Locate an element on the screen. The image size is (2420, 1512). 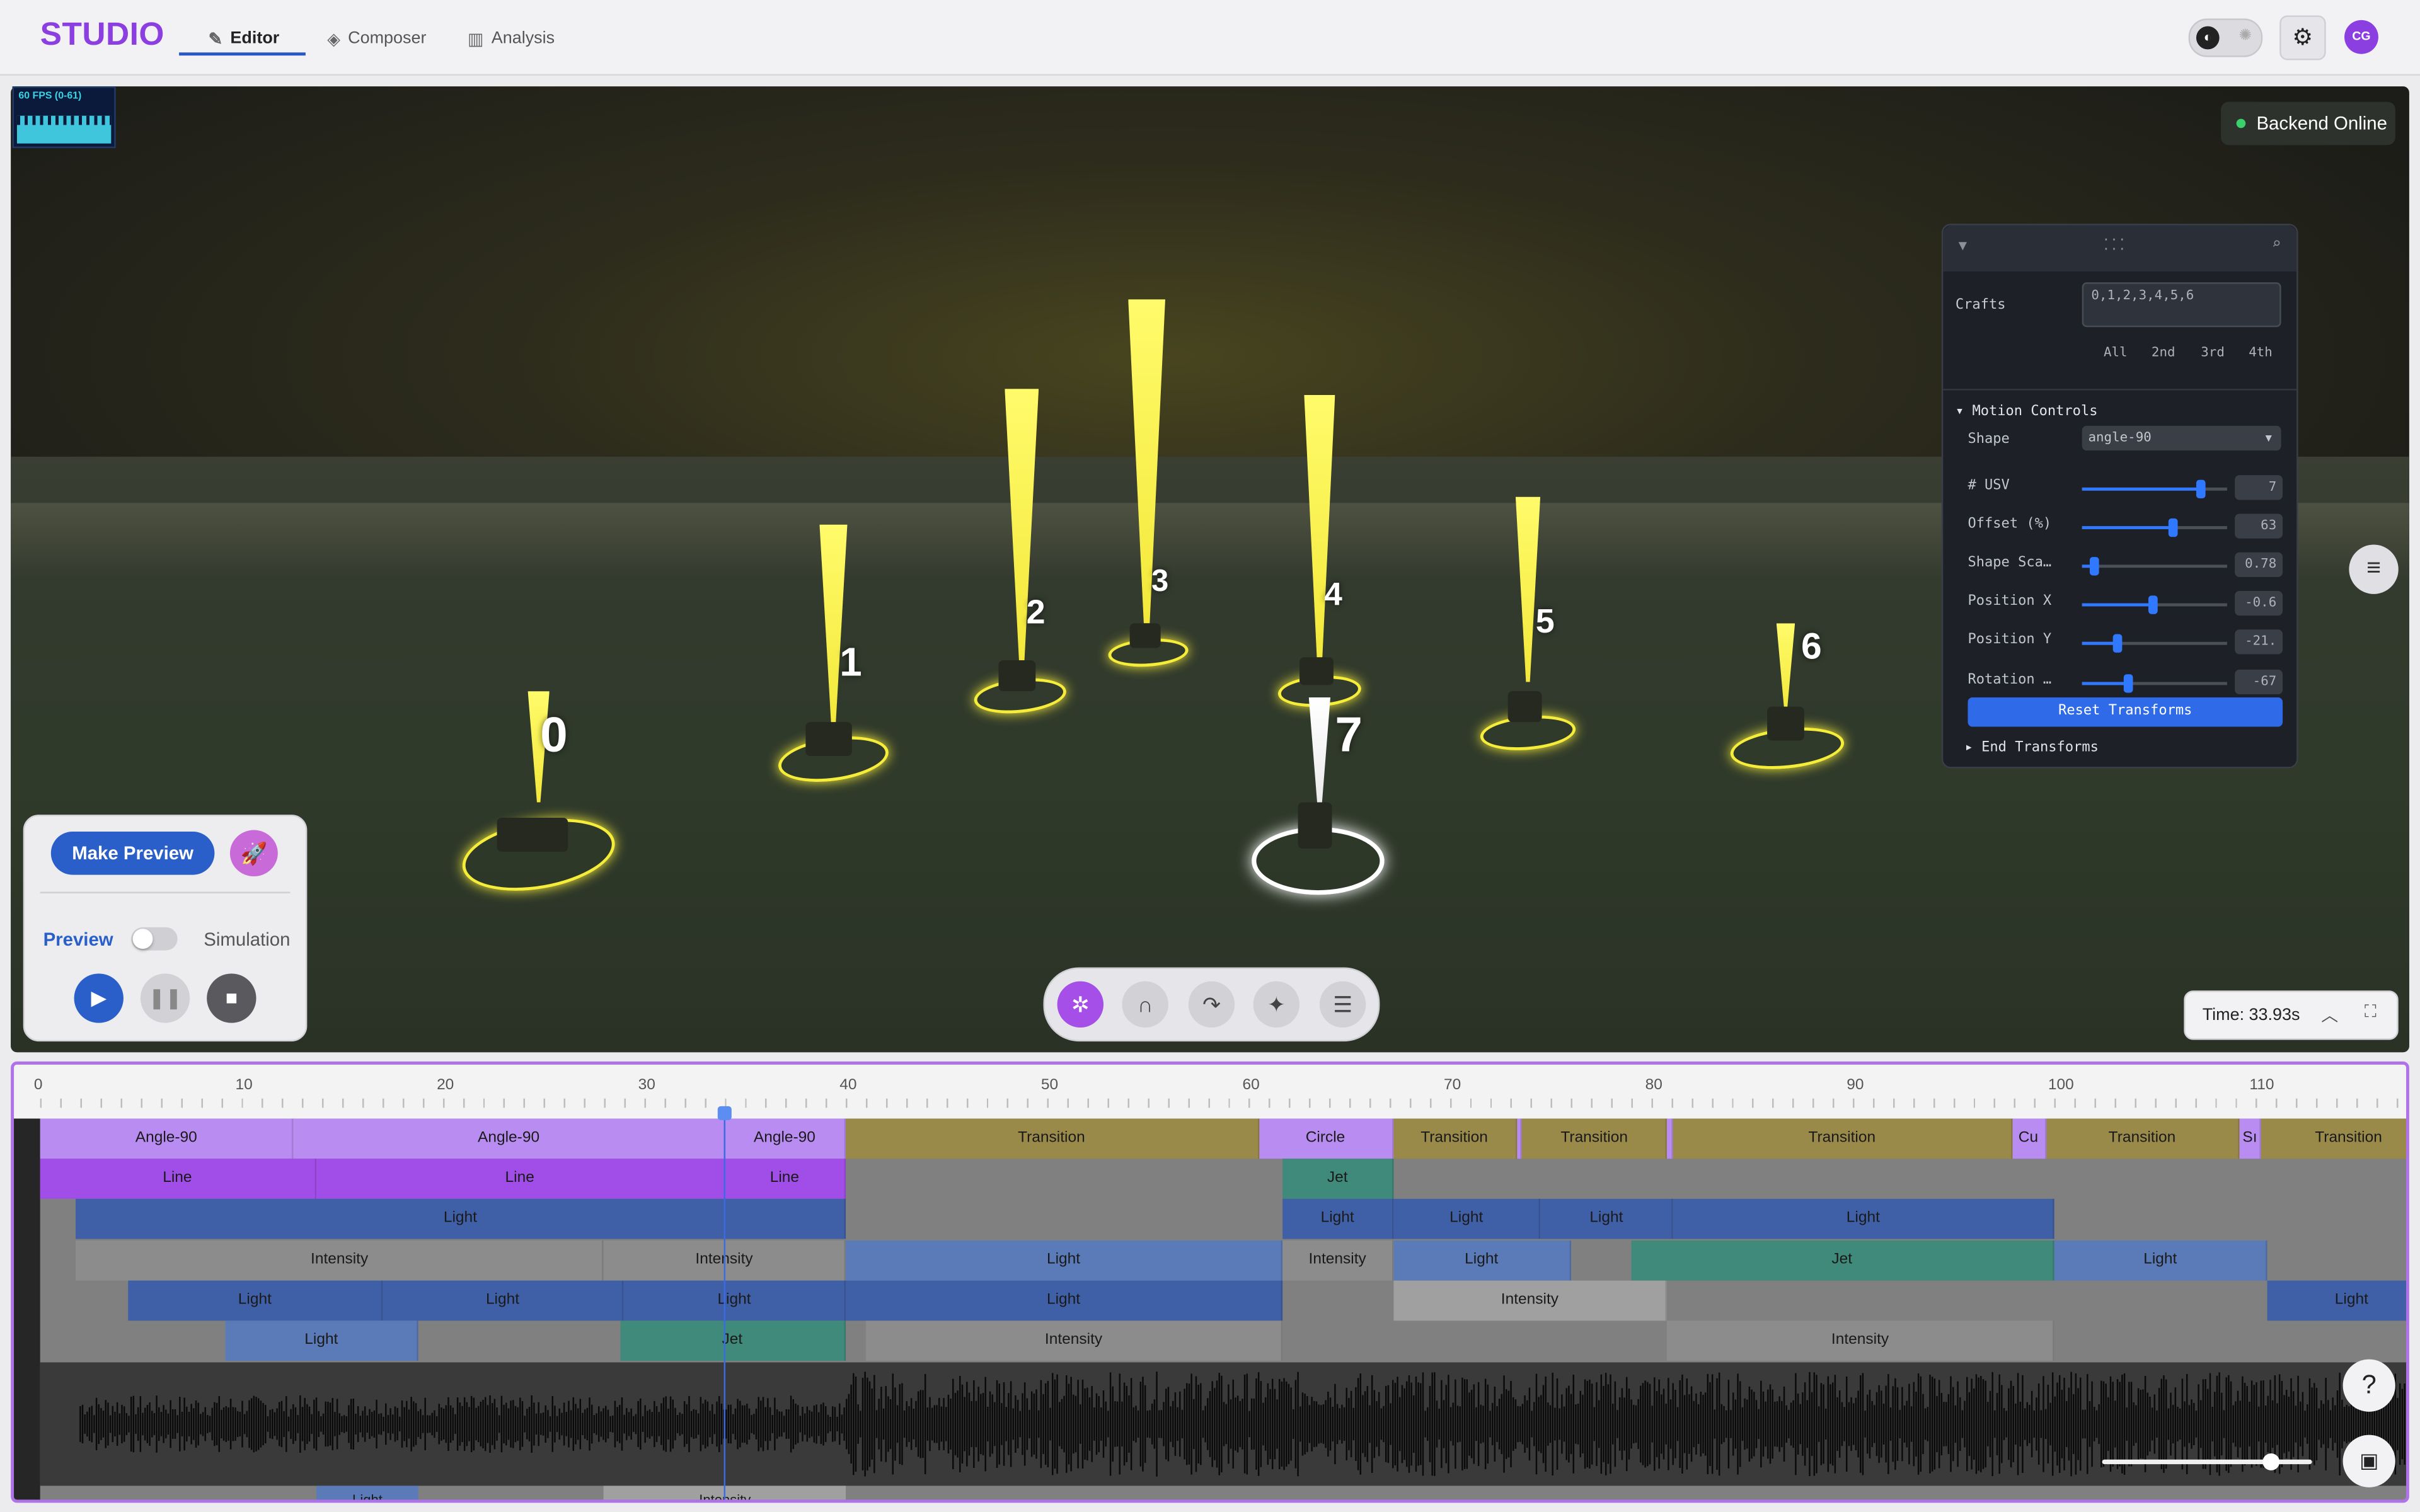
chevron-up-icon: ︿ is located at coordinates (2330, 1015).